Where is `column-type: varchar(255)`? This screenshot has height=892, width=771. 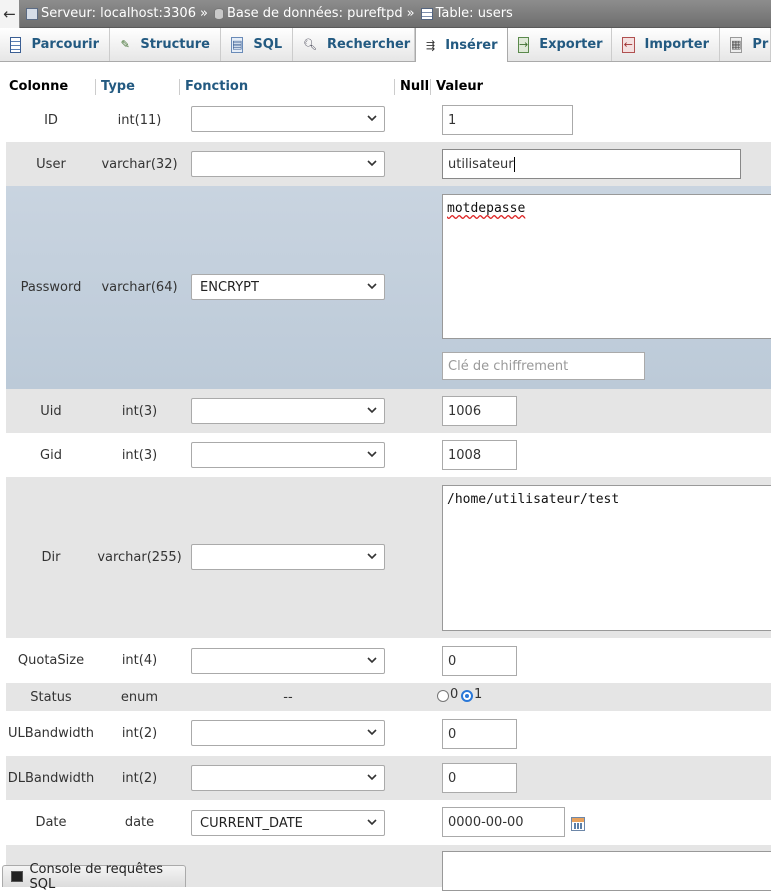 column-type: varchar(255) is located at coordinates (139, 557).